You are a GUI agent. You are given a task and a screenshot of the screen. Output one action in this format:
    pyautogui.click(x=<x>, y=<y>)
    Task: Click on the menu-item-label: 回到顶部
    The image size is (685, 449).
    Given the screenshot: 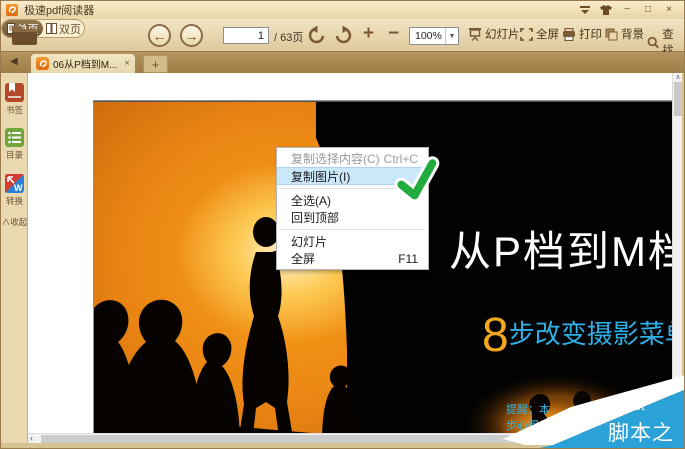 What is the action you would take?
    pyautogui.click(x=315, y=218)
    